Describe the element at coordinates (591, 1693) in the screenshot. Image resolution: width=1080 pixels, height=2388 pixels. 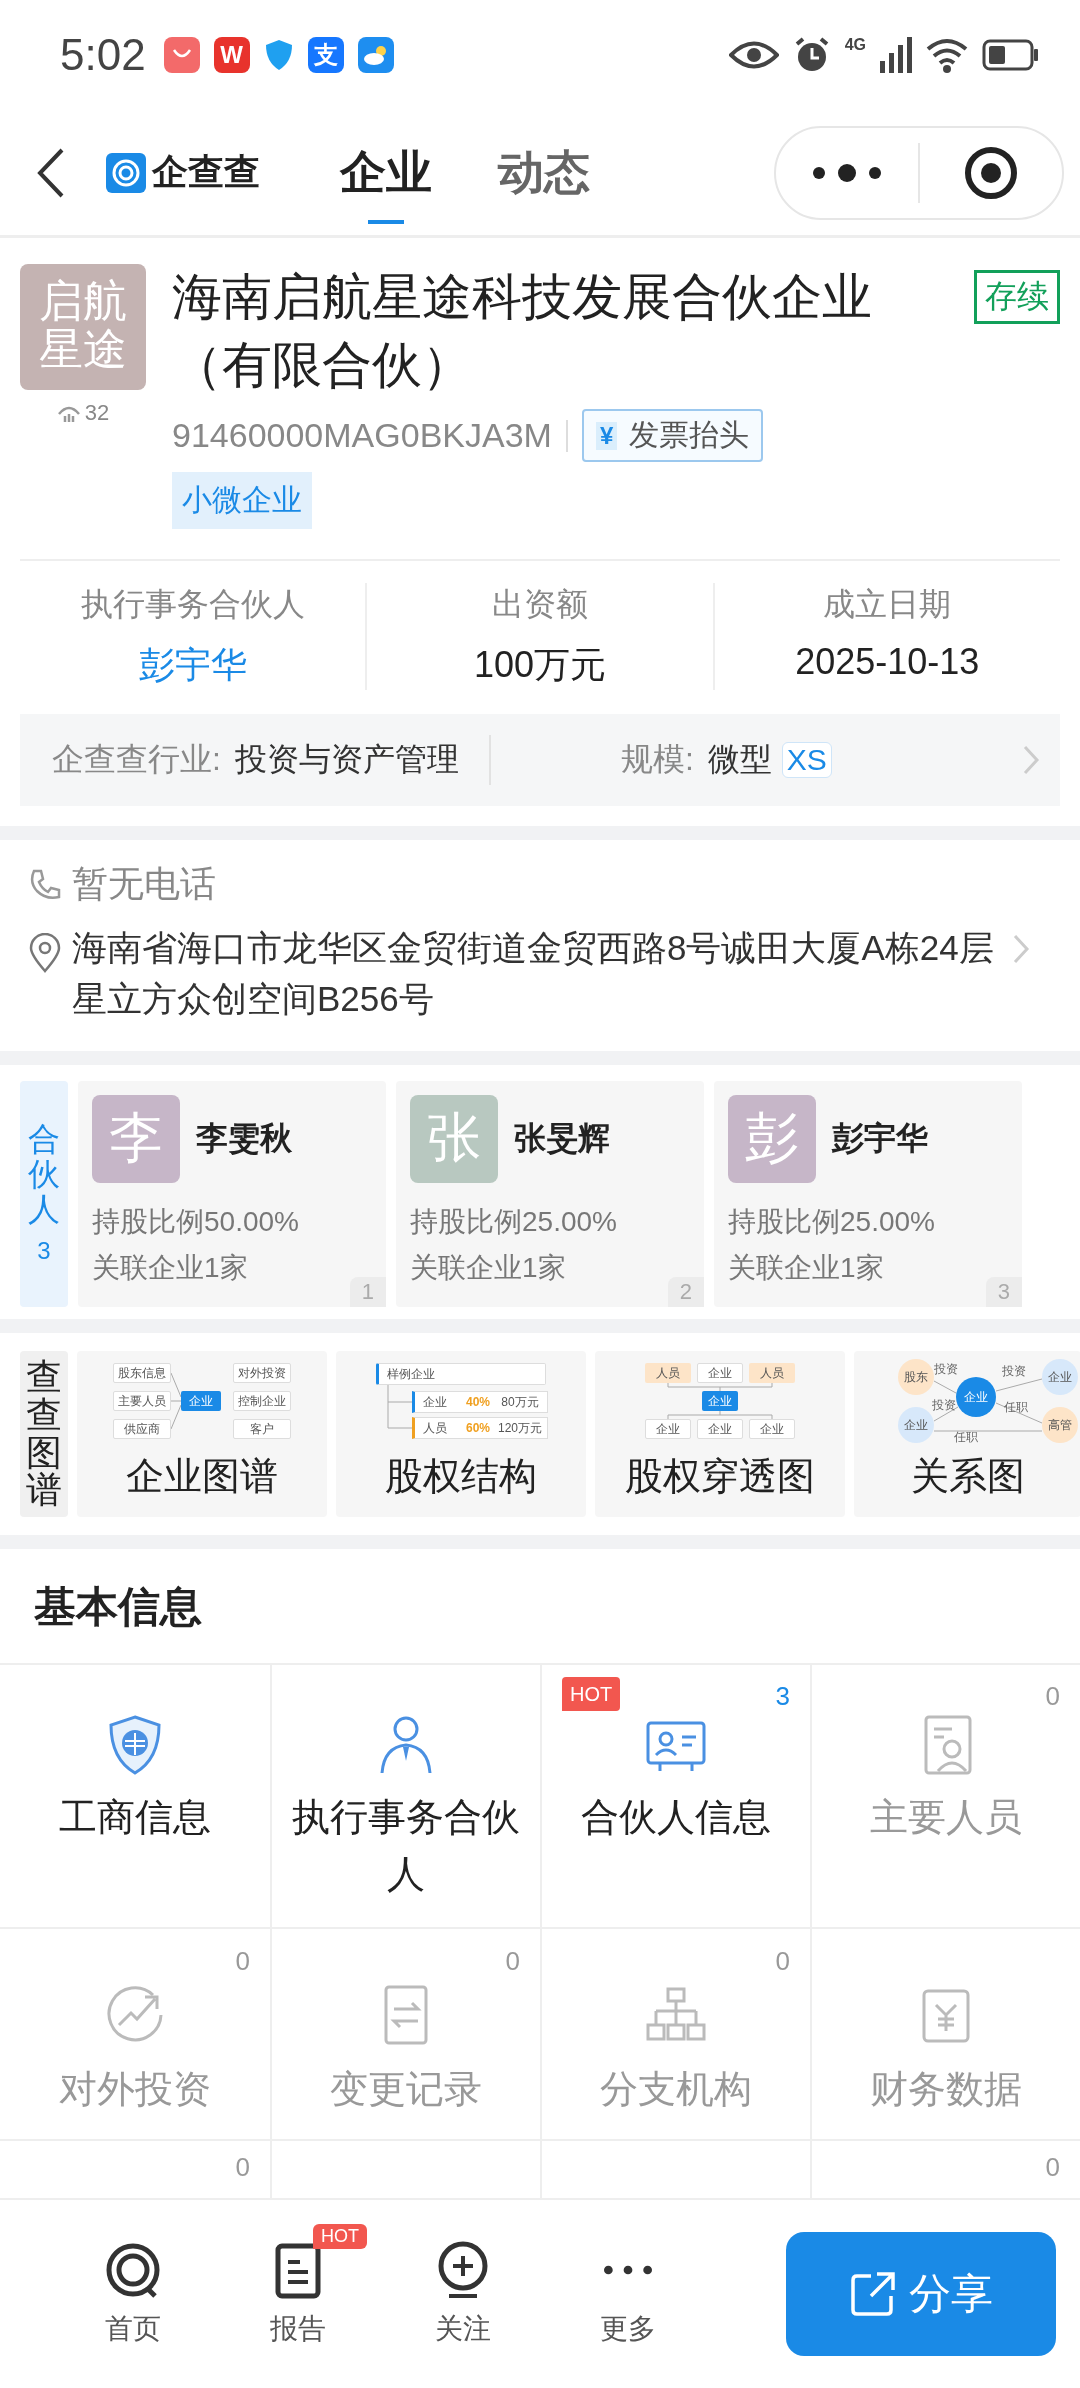
I see `hot-badge: HOT` at that location.